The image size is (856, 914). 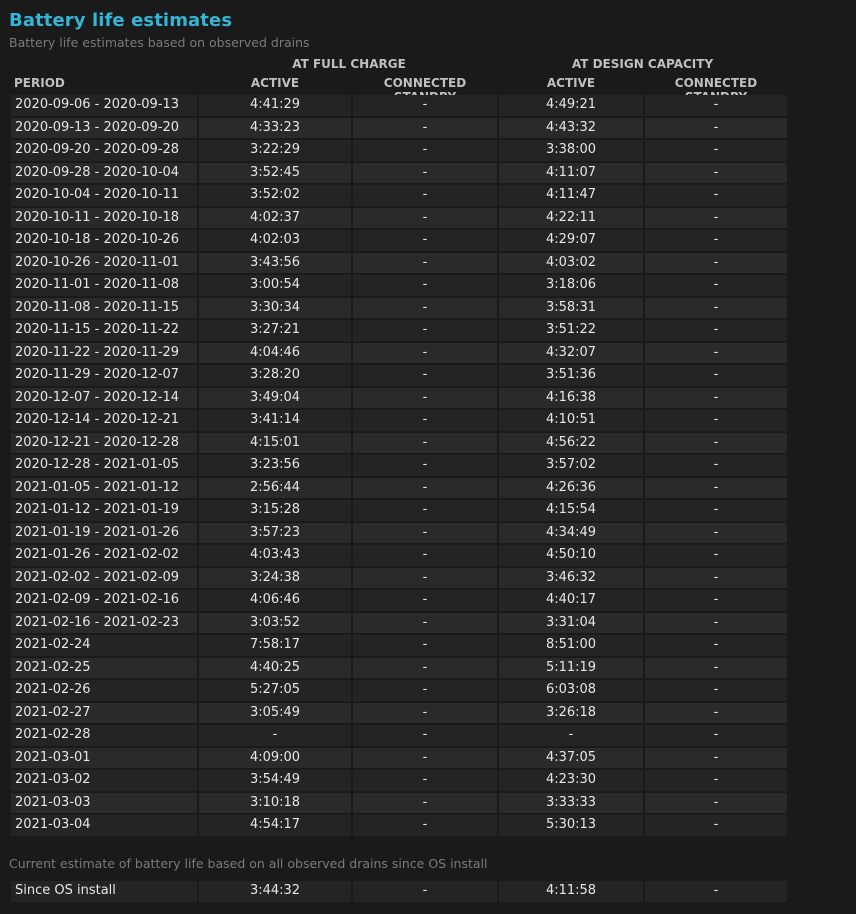 I want to click on active-design-cell: -, so click(x=571, y=735).